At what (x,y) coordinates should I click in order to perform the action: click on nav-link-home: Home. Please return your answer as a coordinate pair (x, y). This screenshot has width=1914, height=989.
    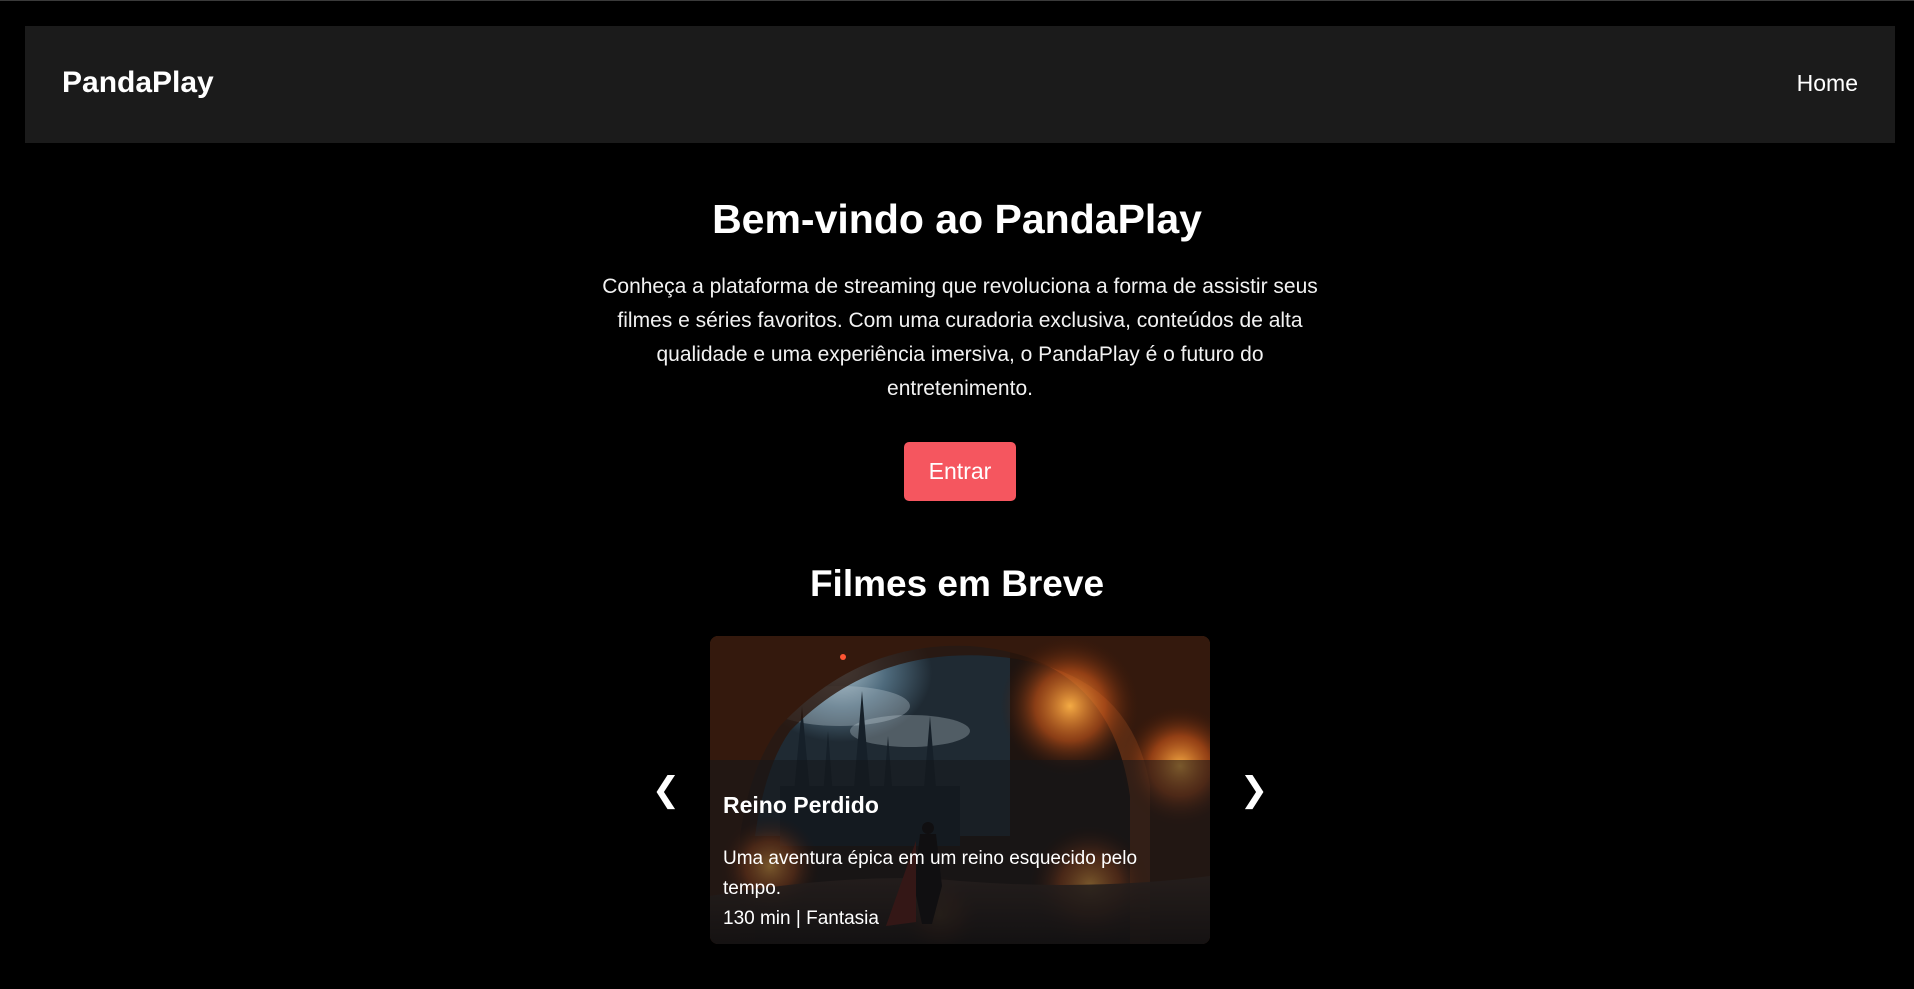
    Looking at the image, I should click on (1827, 83).